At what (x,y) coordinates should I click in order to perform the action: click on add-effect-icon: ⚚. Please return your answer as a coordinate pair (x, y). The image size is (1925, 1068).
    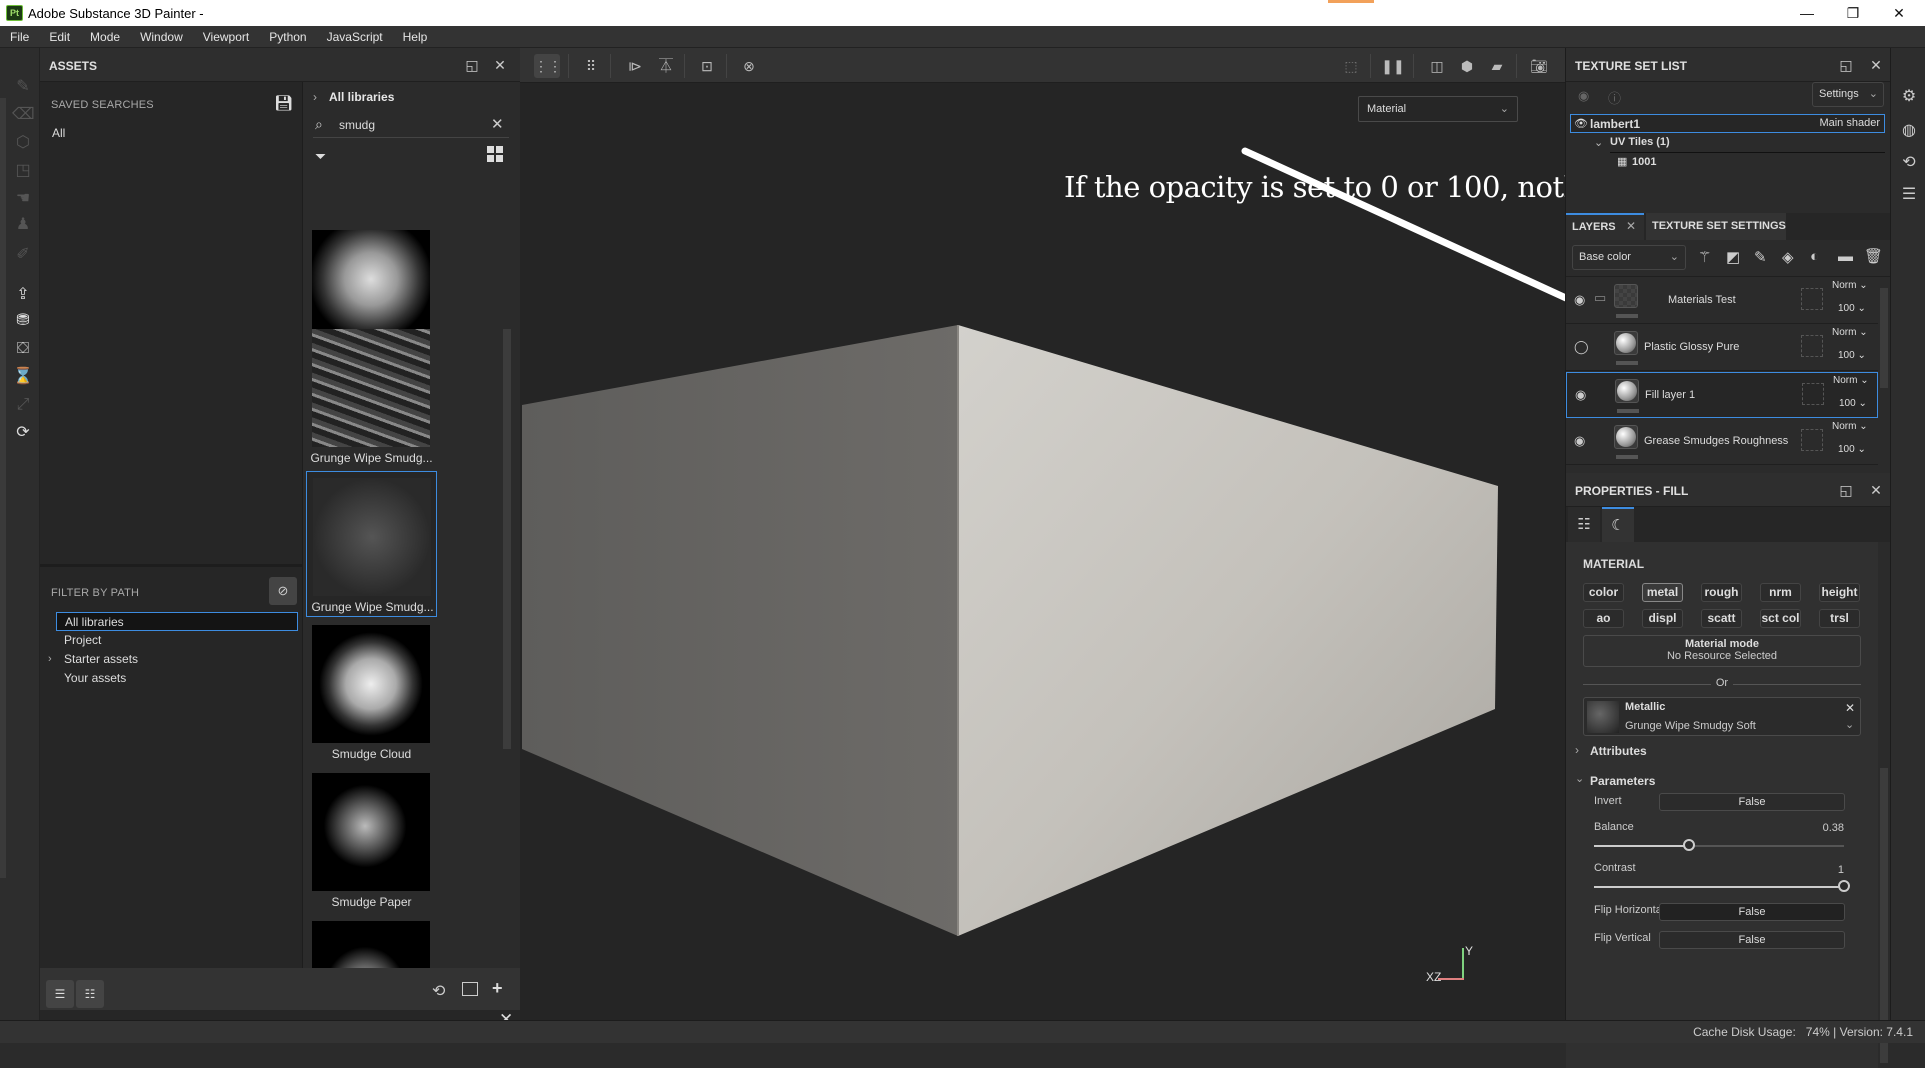
    Looking at the image, I should click on (1704, 257).